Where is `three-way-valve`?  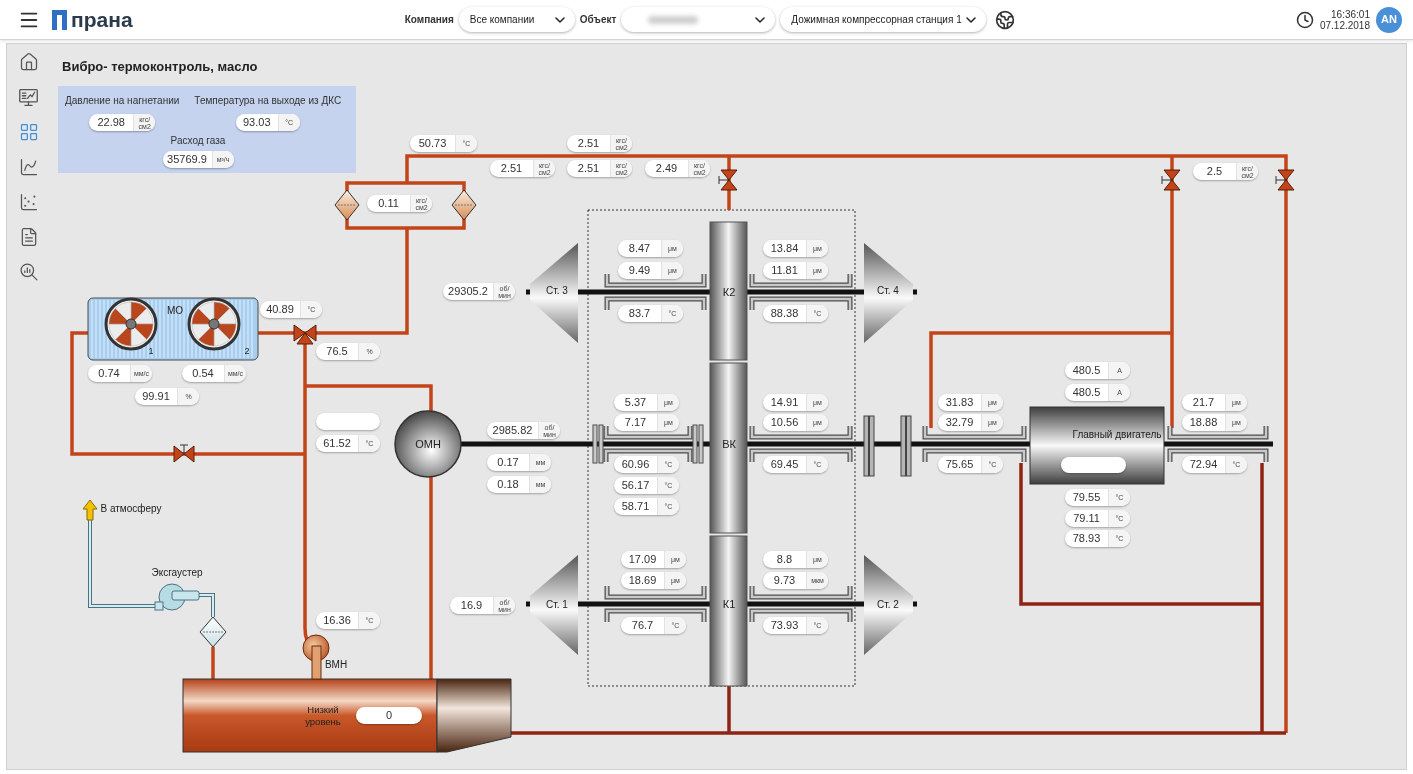
three-way-valve is located at coordinates (305, 334).